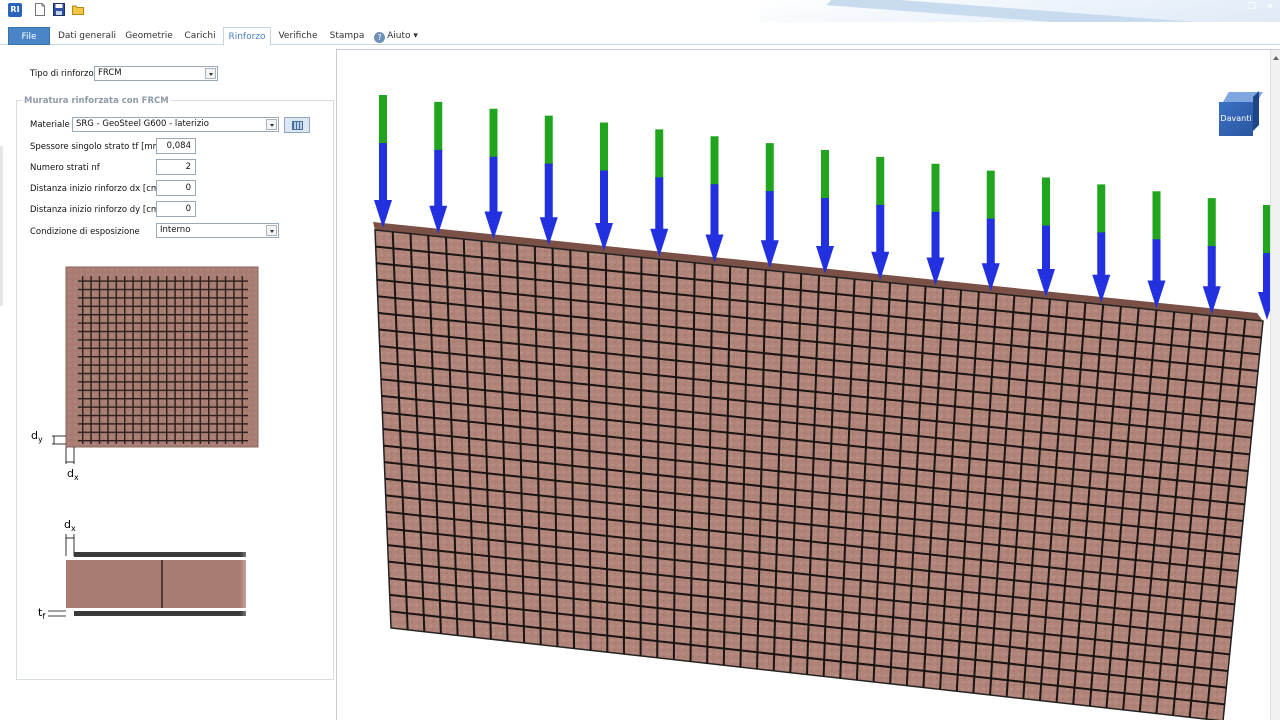  I want to click on frcm-group-title: Muratura rinforzata con FRCM, so click(96, 101).